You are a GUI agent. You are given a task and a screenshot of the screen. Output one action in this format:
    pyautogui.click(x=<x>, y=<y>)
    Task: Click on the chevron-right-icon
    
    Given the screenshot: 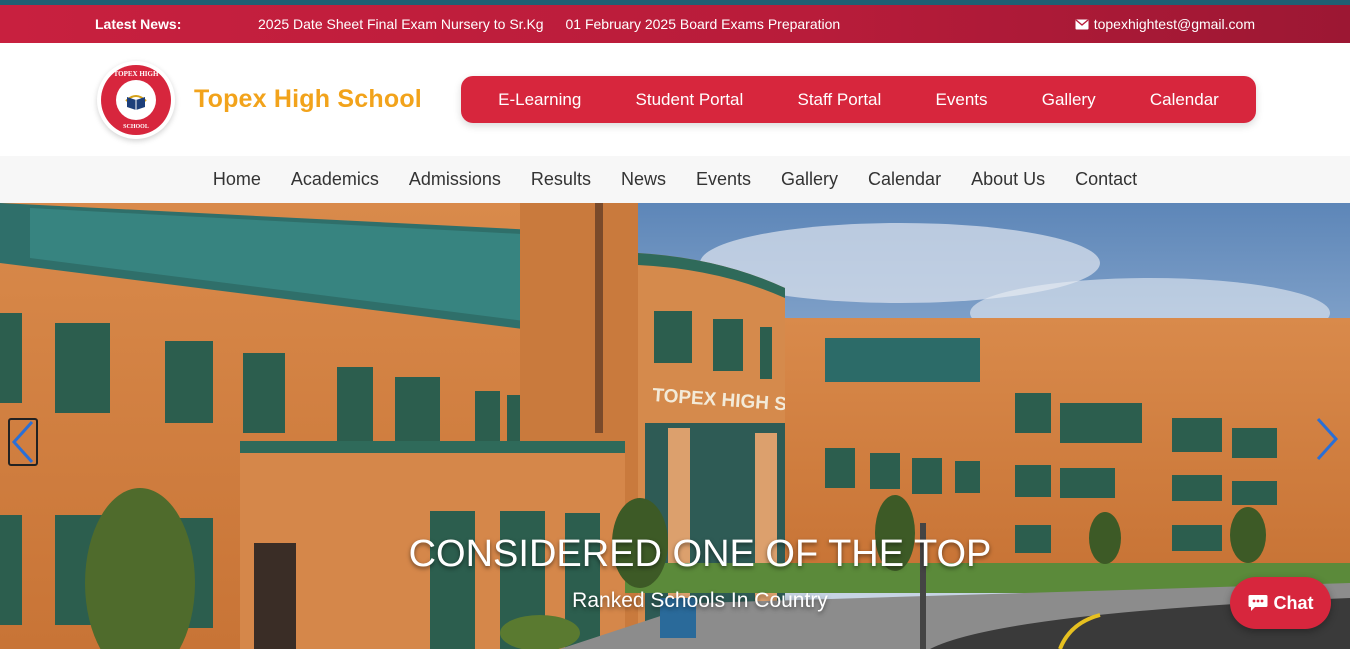 What is the action you would take?
    pyautogui.click(x=1327, y=439)
    